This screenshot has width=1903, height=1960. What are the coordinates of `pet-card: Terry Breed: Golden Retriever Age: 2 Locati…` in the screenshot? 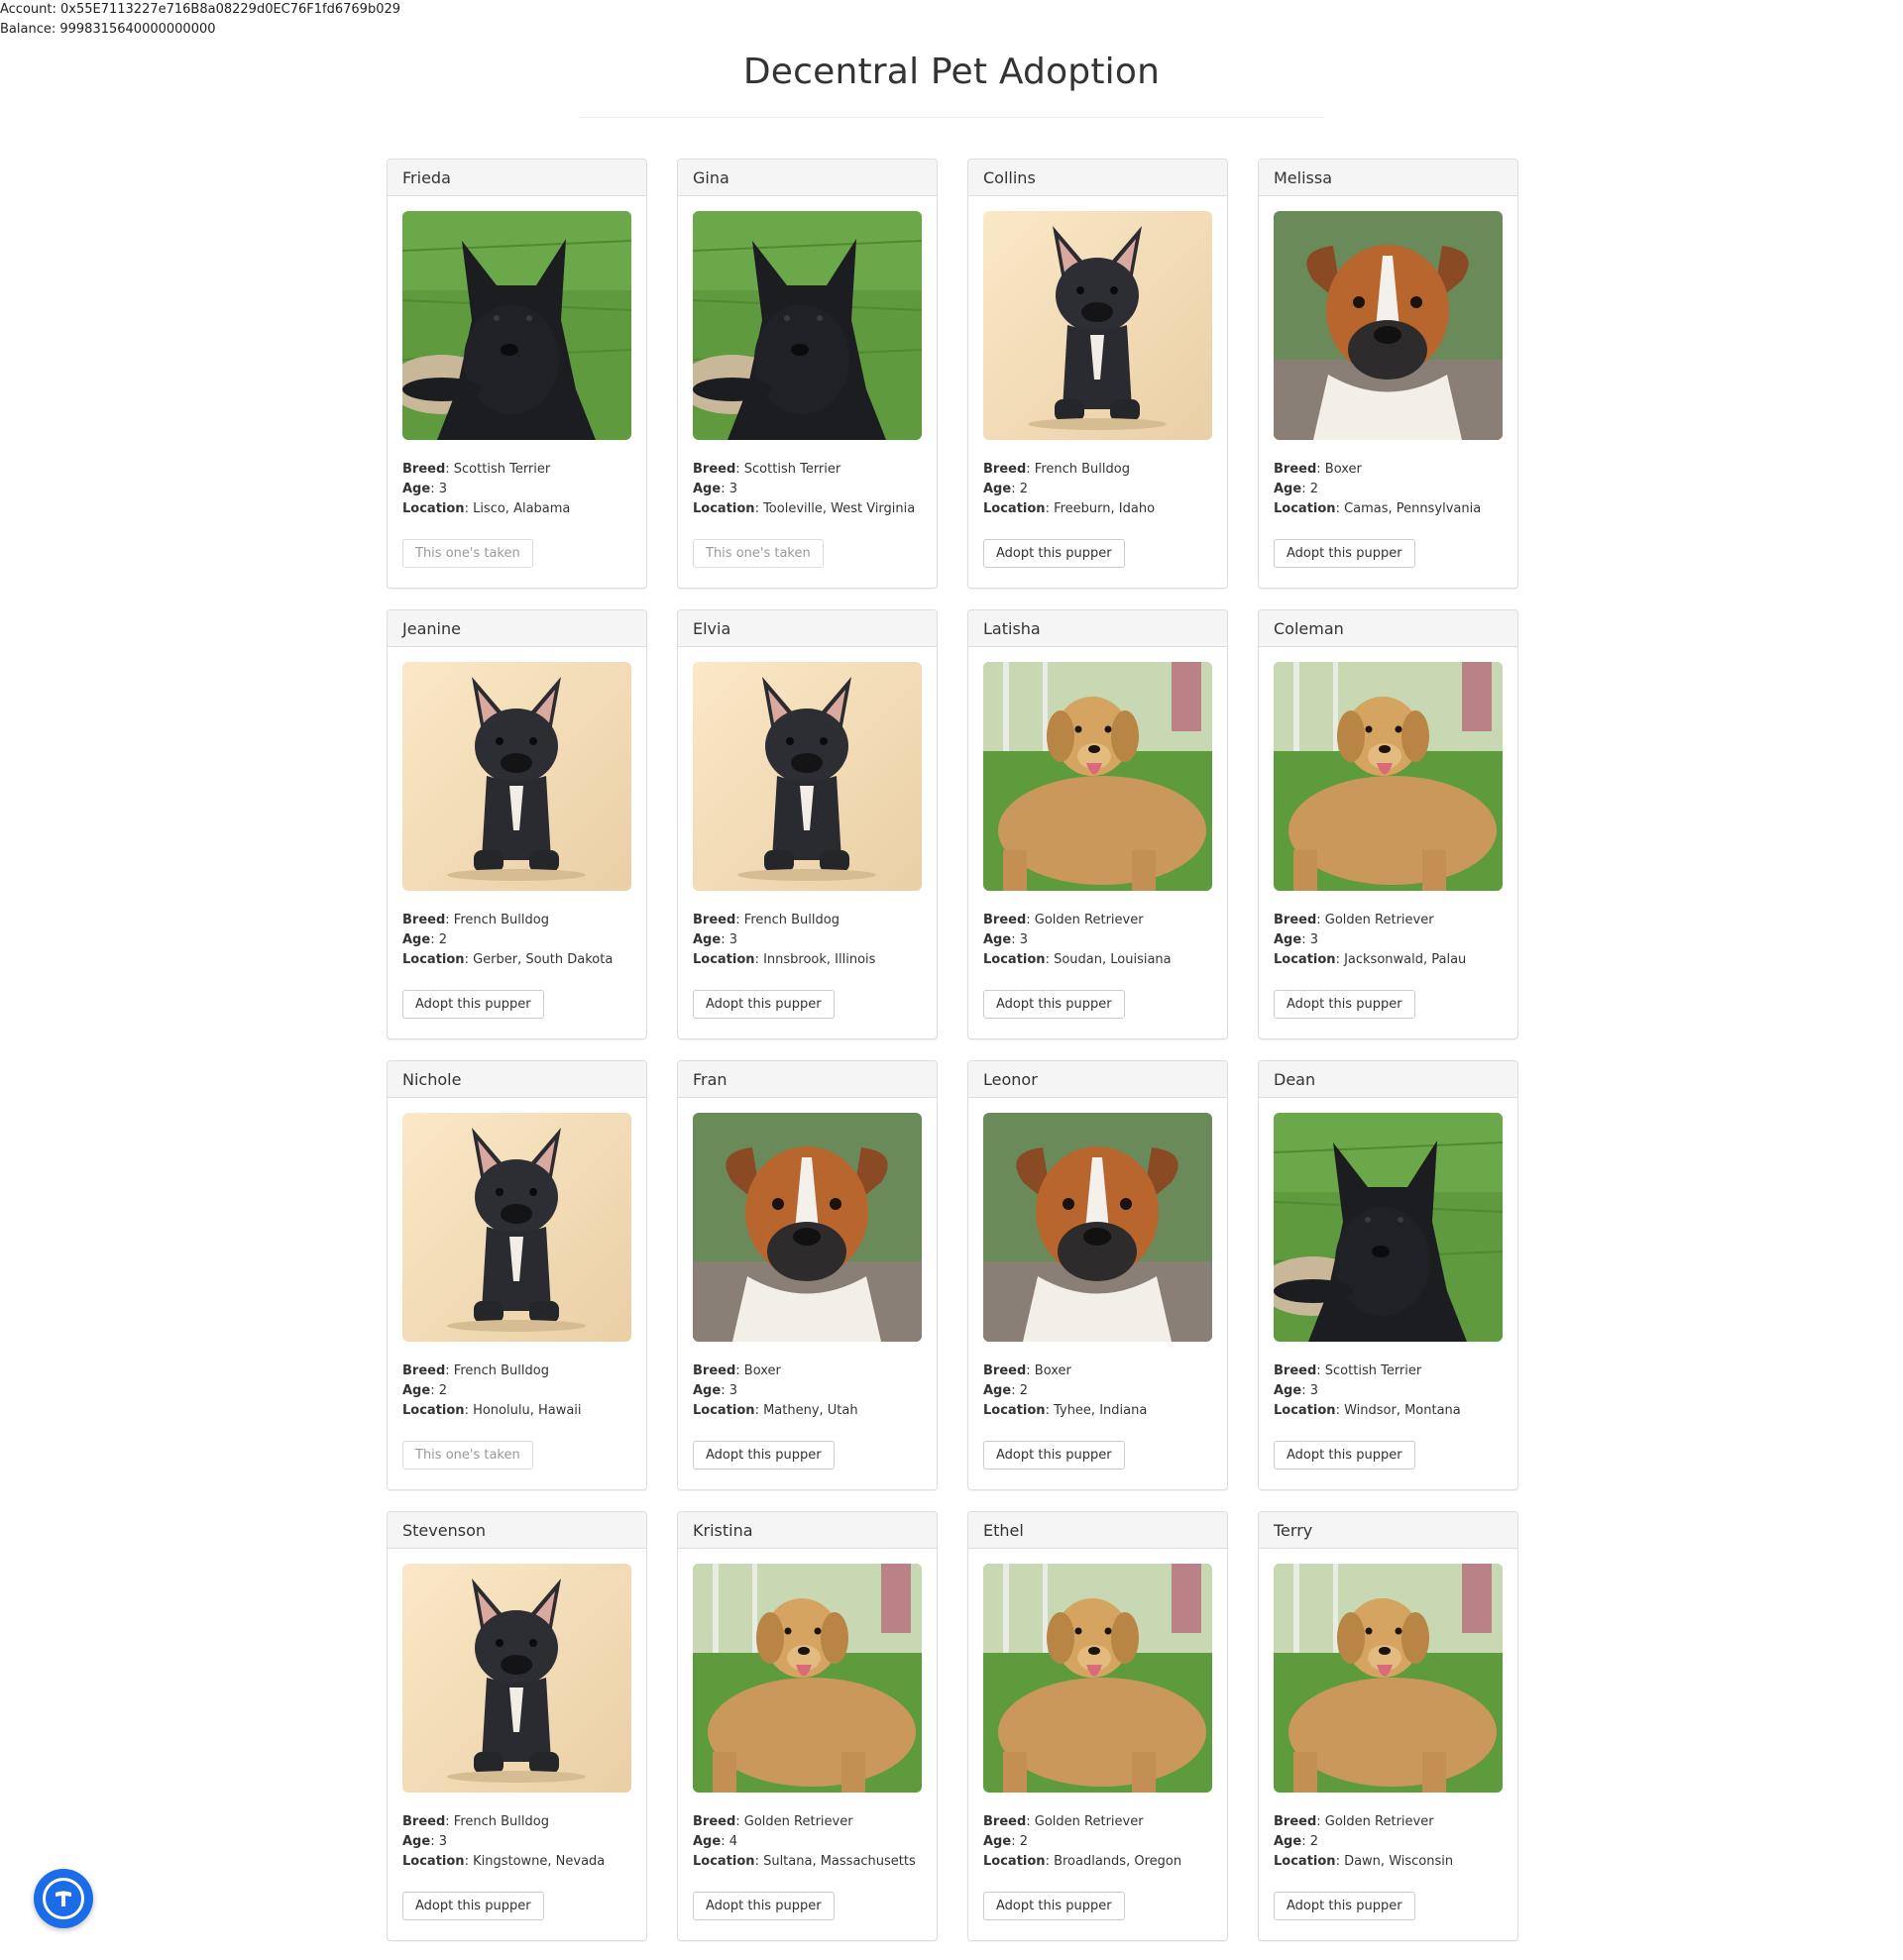 It's located at (1388, 1726).